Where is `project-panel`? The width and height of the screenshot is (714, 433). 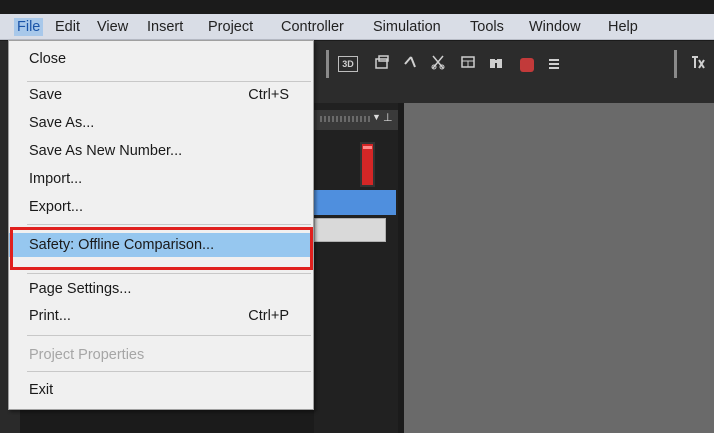
project-panel is located at coordinates (356, 268).